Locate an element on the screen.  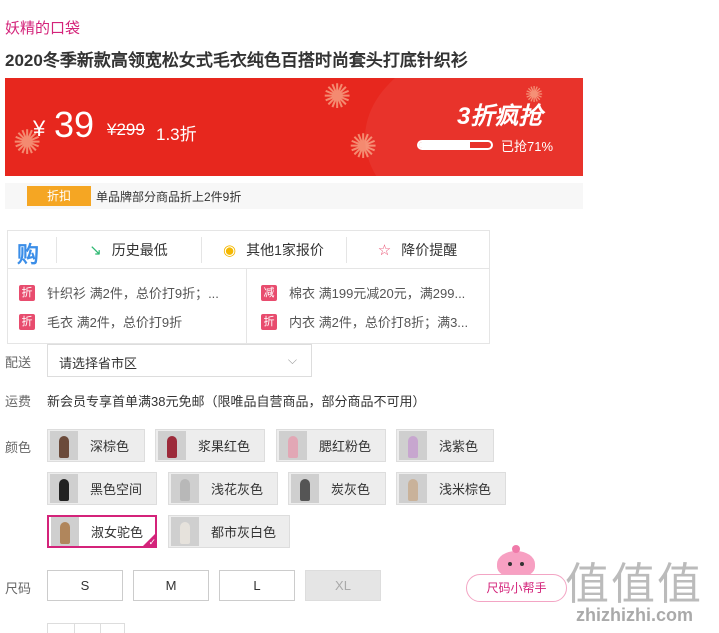
history-low-button: ↘ 历史最低 is located at coordinates (128, 250).